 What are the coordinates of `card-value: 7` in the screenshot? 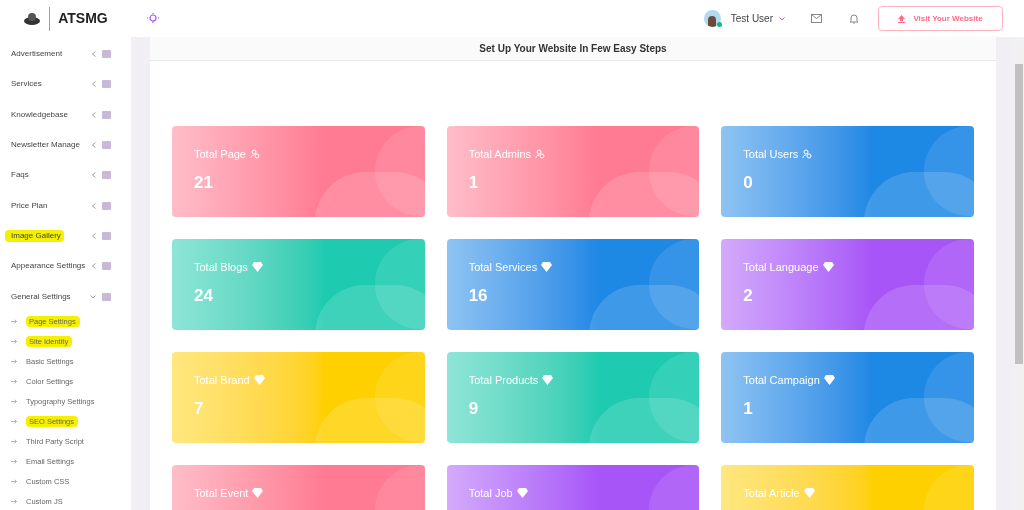 It's located at (199, 408).